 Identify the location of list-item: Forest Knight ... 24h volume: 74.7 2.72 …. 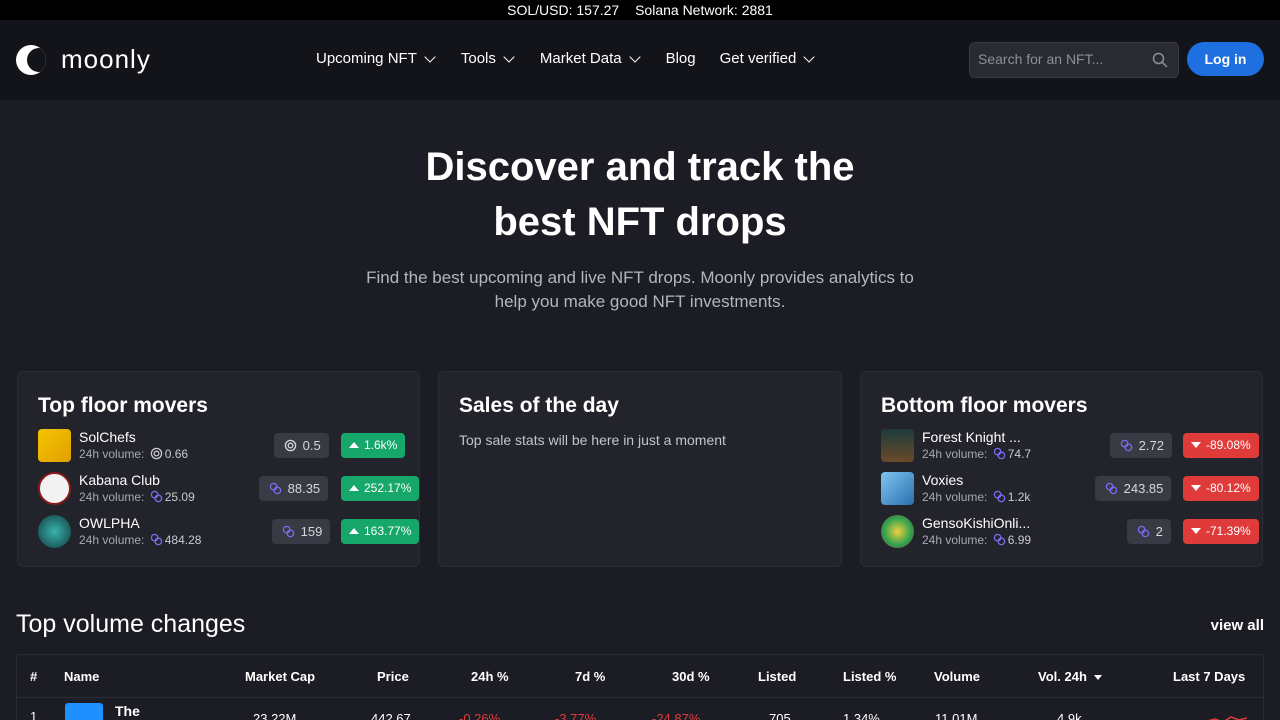
(1070, 447).